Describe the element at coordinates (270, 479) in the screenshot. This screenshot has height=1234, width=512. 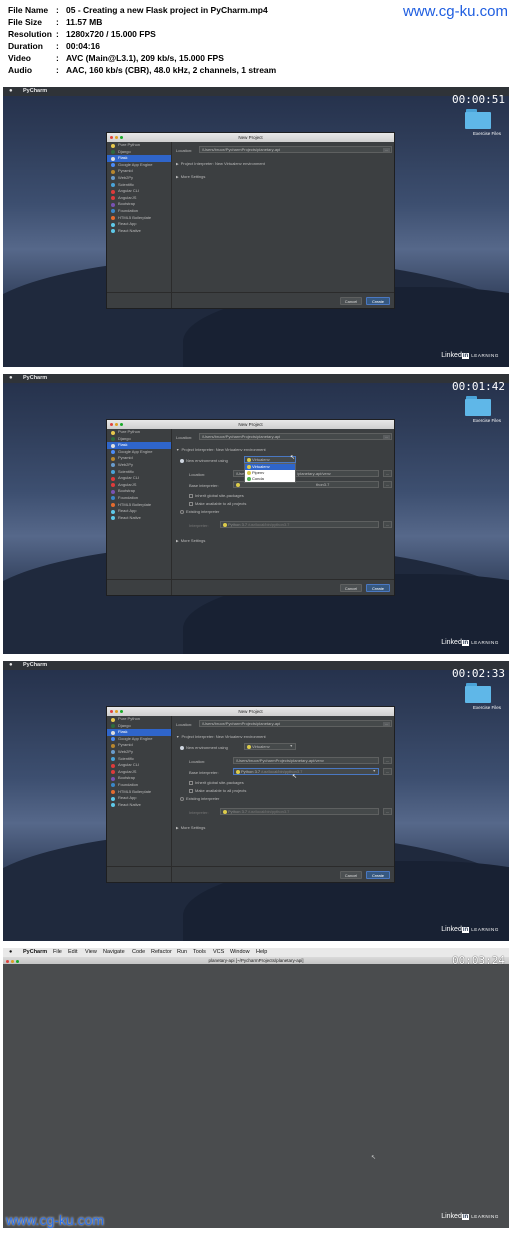
I see `dropdown-option-conda: Conda` at that location.